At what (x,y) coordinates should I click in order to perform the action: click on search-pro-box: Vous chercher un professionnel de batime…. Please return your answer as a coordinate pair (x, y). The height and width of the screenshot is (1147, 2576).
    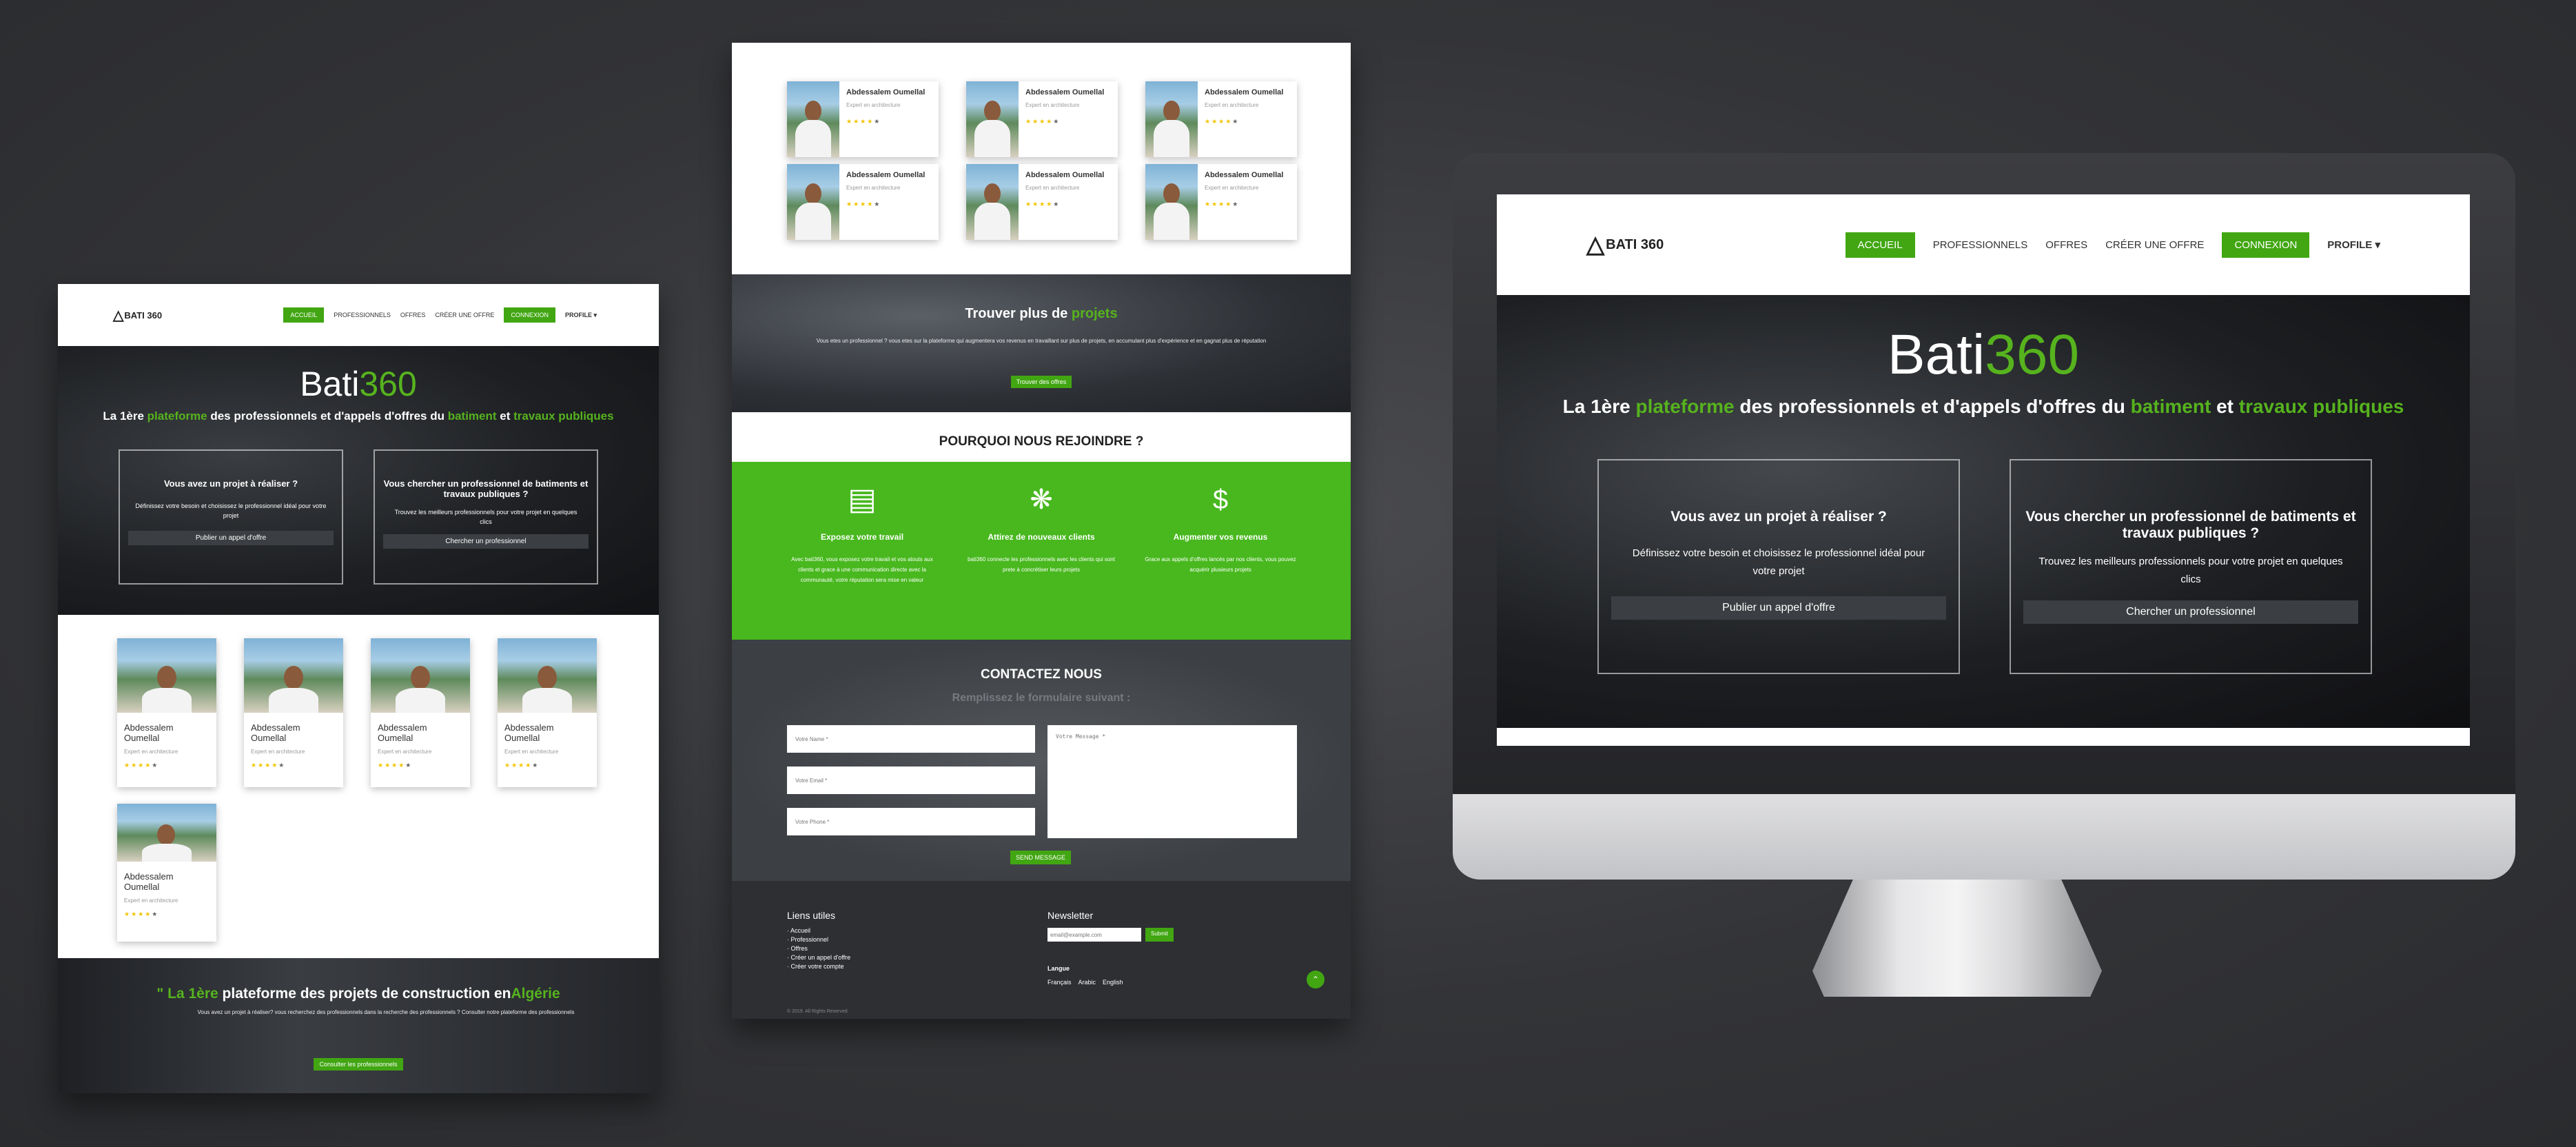
    Looking at the image, I should click on (486, 517).